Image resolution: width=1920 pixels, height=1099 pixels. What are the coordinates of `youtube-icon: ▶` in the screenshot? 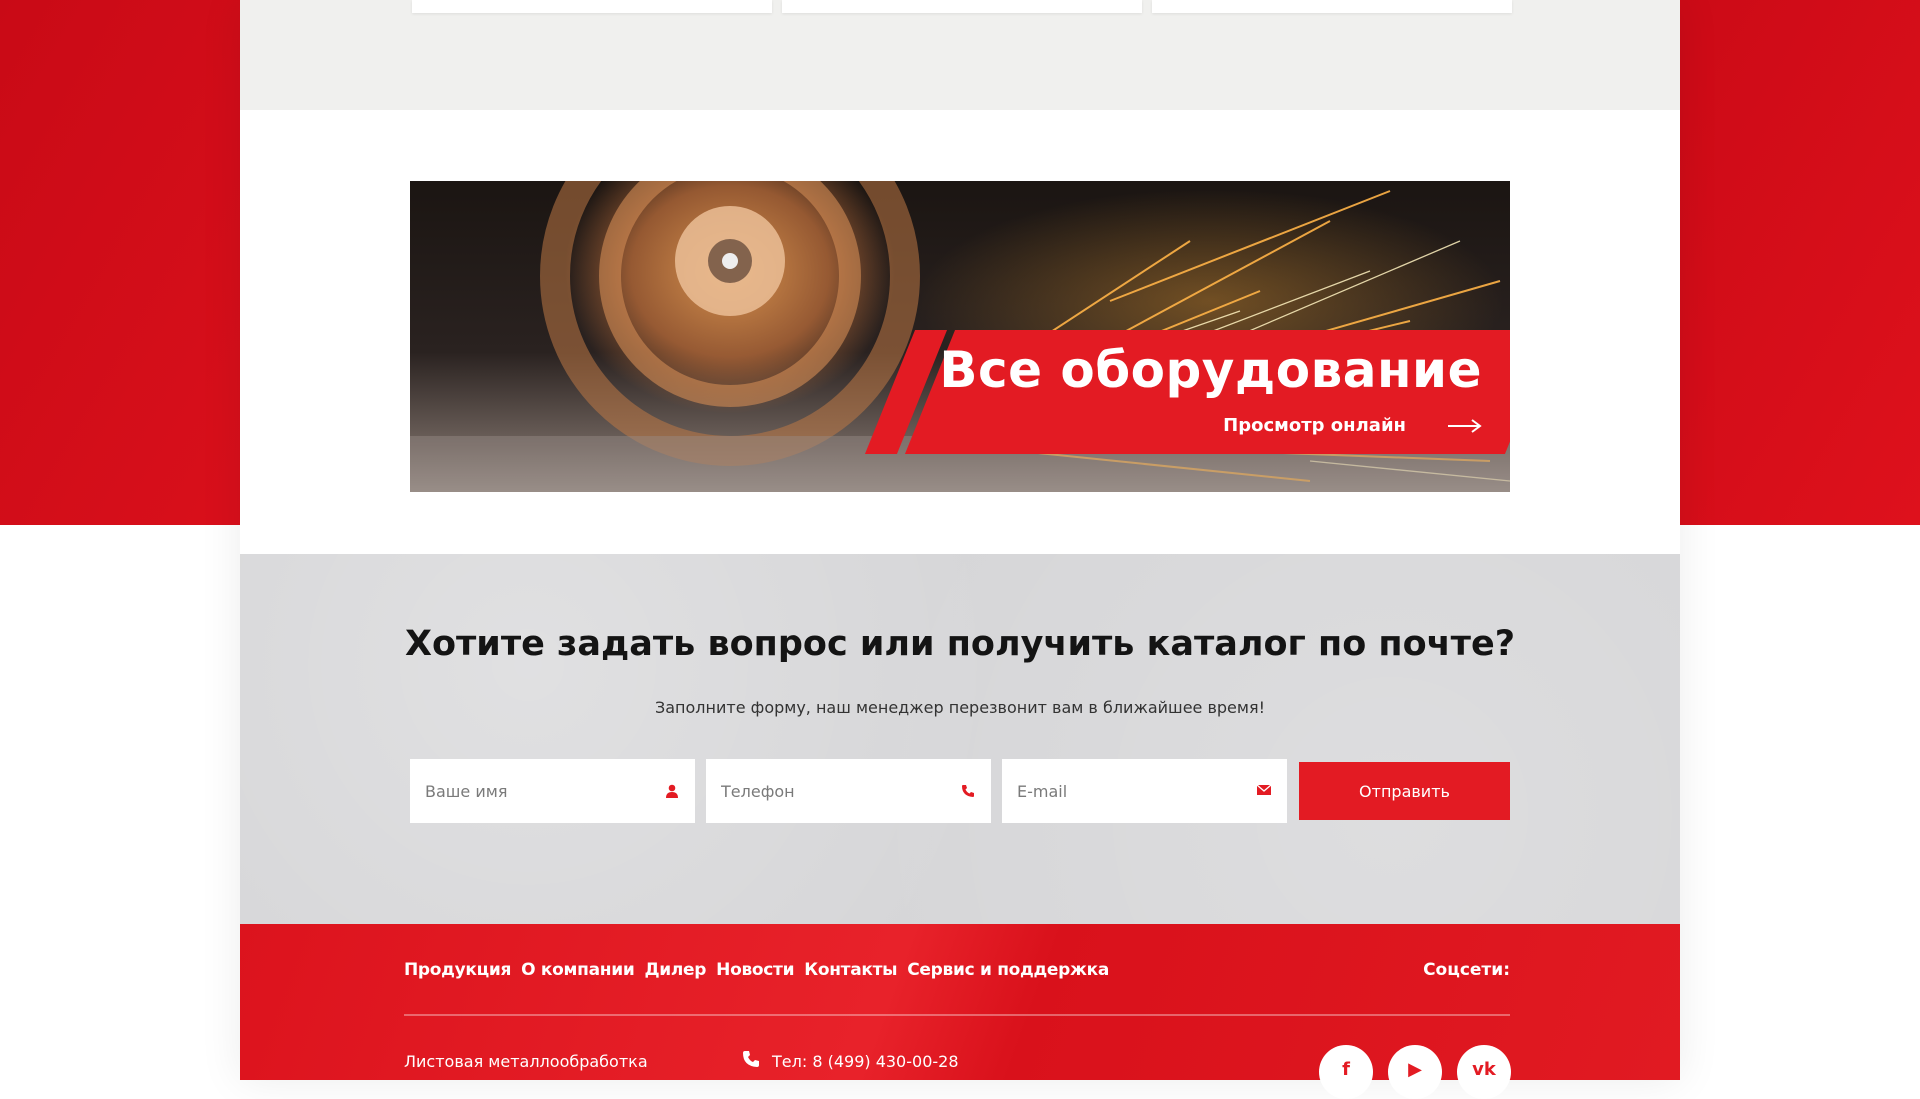 It's located at (1415, 1069).